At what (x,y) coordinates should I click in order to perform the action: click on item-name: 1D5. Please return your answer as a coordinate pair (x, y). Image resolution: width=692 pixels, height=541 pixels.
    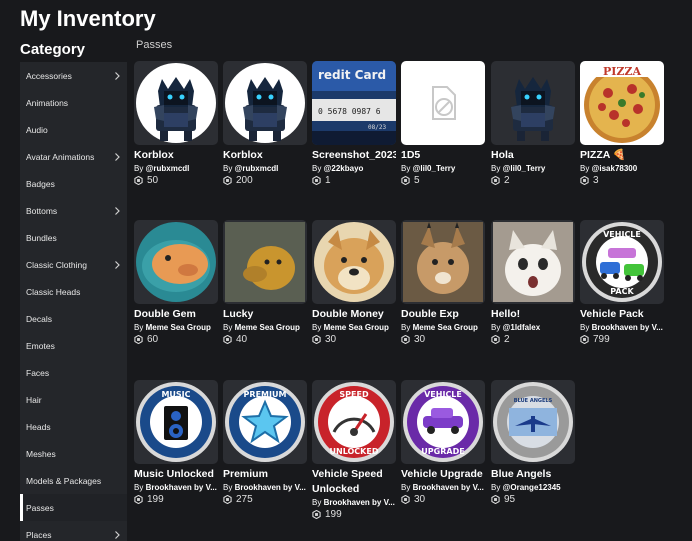
    Looking at the image, I should click on (443, 155).